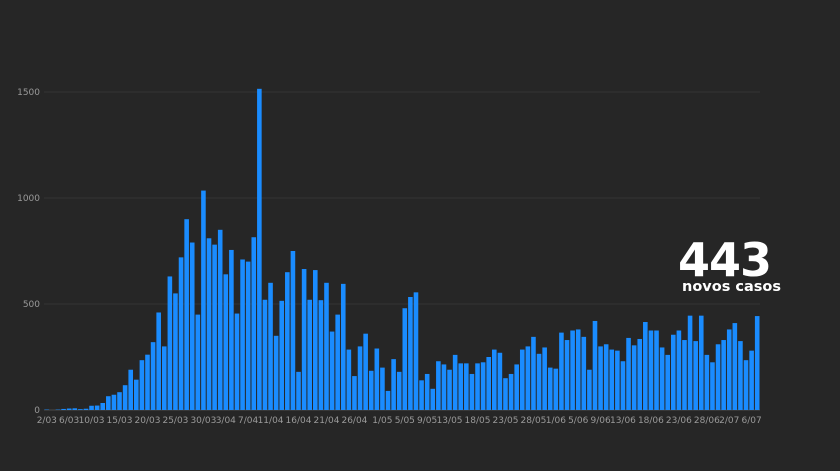 The height and width of the screenshot is (471, 840). I want to click on x-tick-label: 9/05, so click(427, 421).